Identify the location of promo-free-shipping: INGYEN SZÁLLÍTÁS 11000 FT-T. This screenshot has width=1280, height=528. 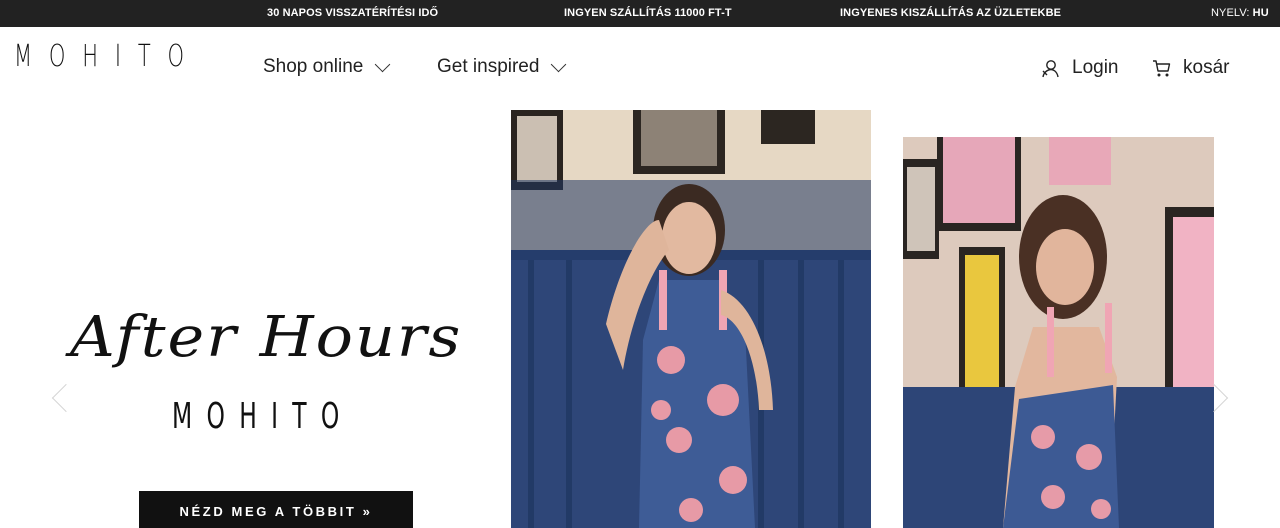
(648, 13).